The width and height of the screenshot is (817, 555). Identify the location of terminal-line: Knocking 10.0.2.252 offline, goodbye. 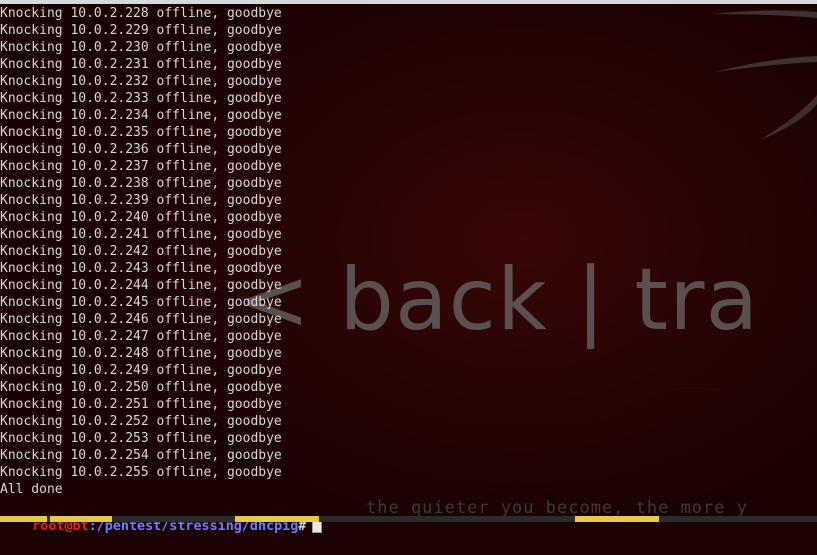
(141, 421).